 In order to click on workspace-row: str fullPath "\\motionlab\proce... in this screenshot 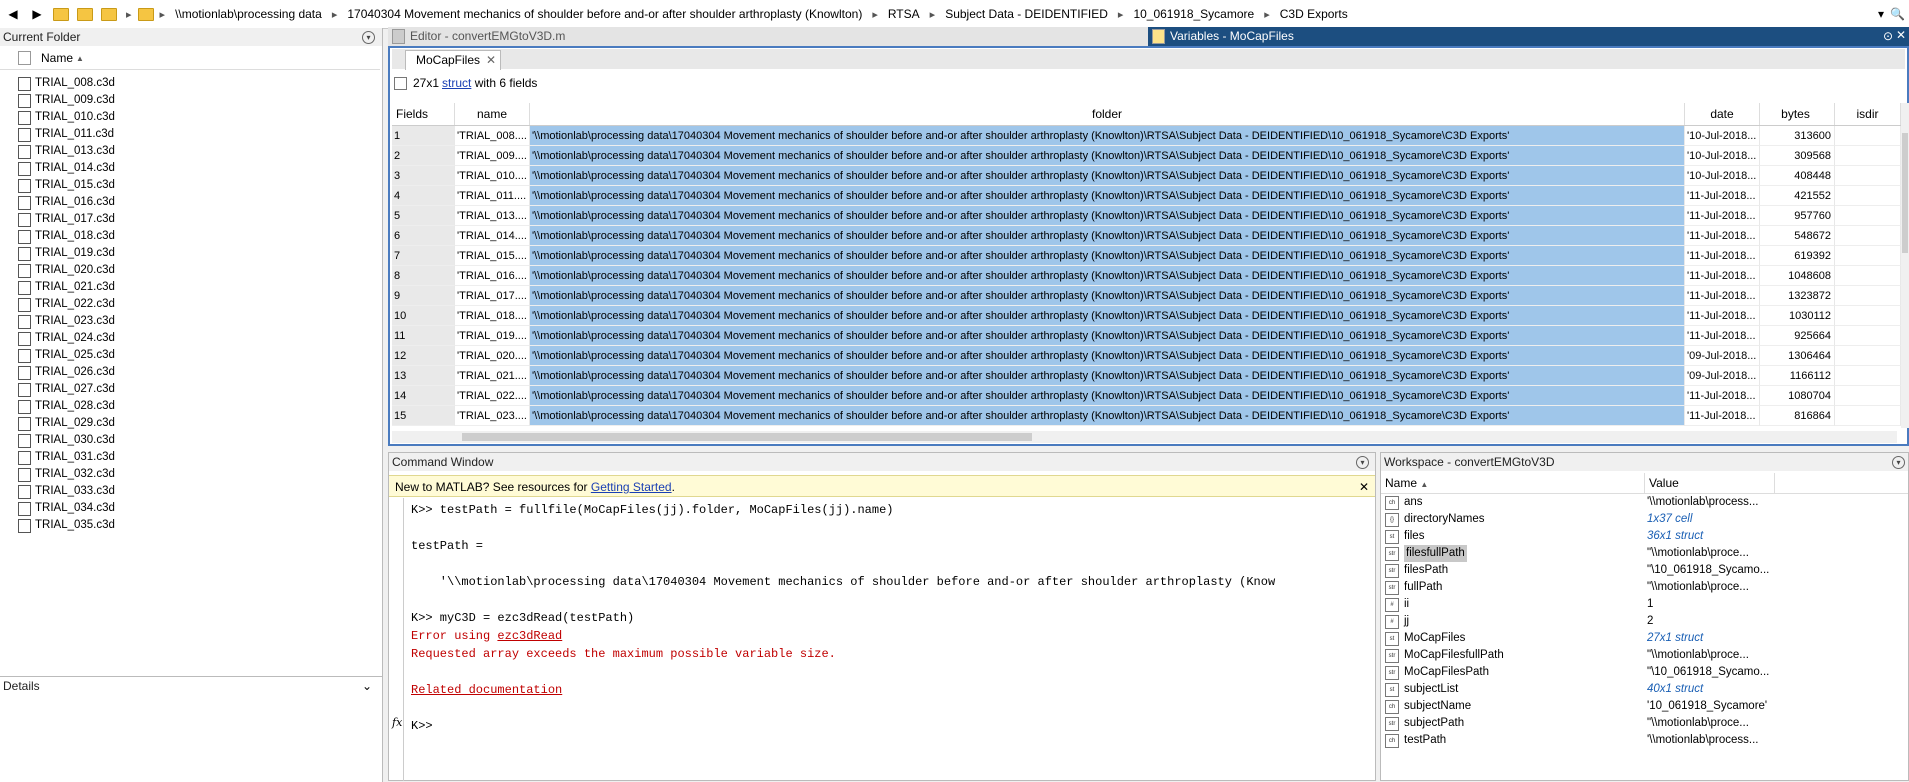, I will do `click(1644, 587)`.